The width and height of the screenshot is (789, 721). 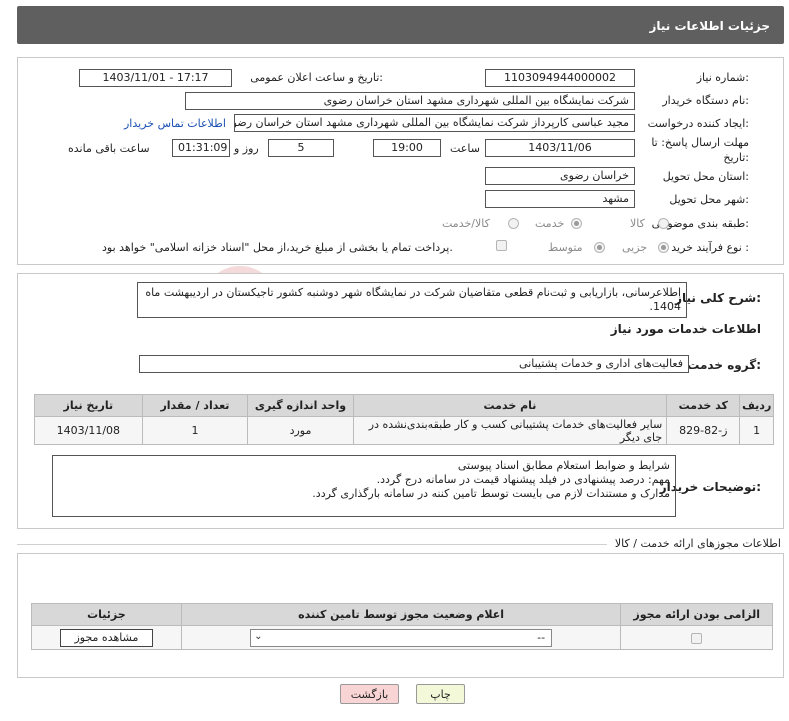 I want to click on required-cell, so click(x=696, y=637).